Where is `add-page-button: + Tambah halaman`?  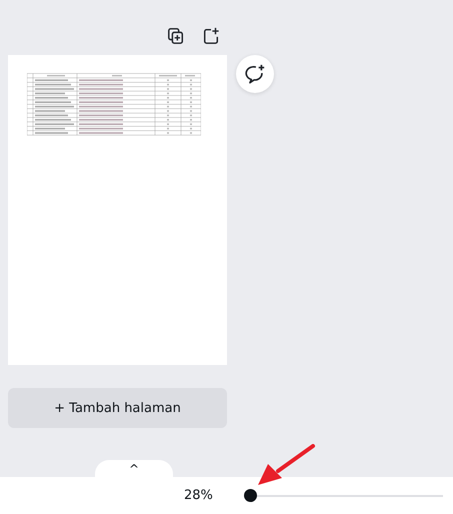 add-page-button: + Tambah halaman is located at coordinates (117, 408).